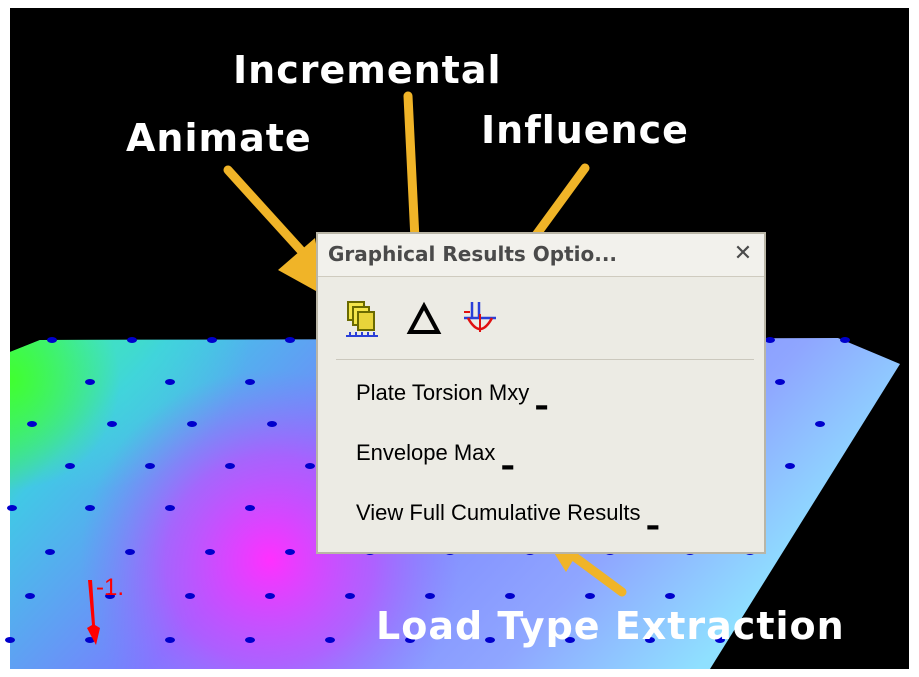 The width and height of the screenshot is (919, 677). I want to click on close-icon: ✕, so click(743, 253).